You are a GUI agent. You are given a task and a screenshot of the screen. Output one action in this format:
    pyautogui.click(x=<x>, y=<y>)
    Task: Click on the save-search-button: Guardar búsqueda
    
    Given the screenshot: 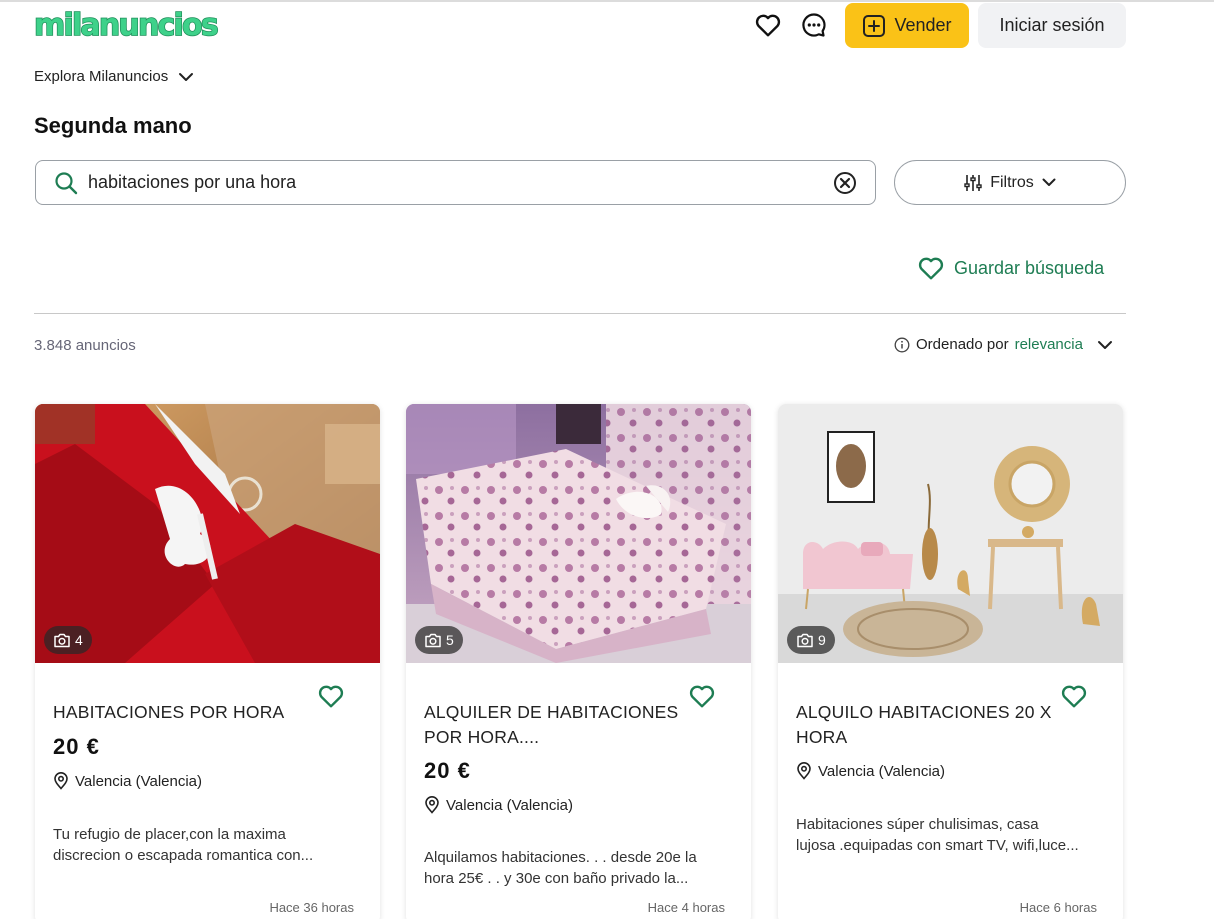 What is the action you would take?
    pyautogui.click(x=1011, y=268)
    